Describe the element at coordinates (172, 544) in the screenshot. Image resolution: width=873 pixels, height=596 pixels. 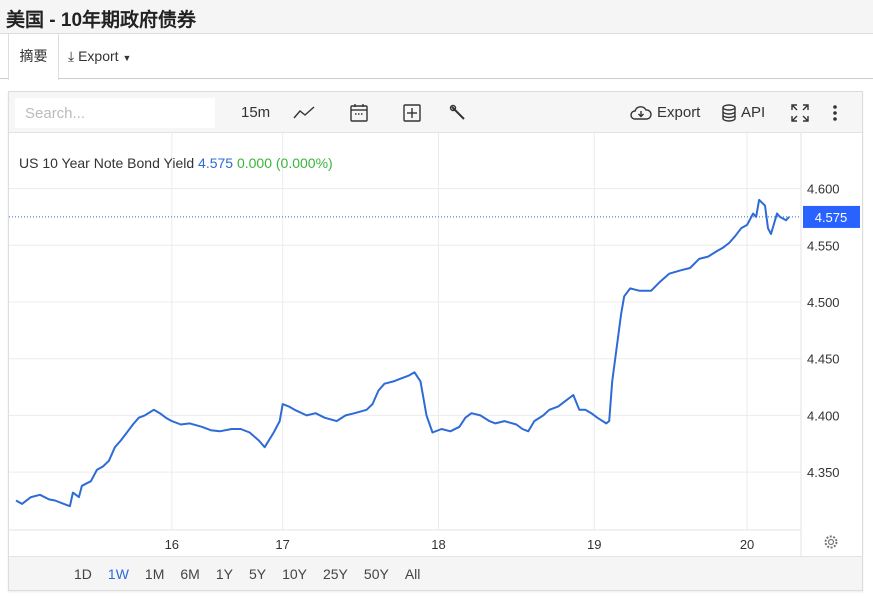
I see `x-tick-label: 16` at that location.